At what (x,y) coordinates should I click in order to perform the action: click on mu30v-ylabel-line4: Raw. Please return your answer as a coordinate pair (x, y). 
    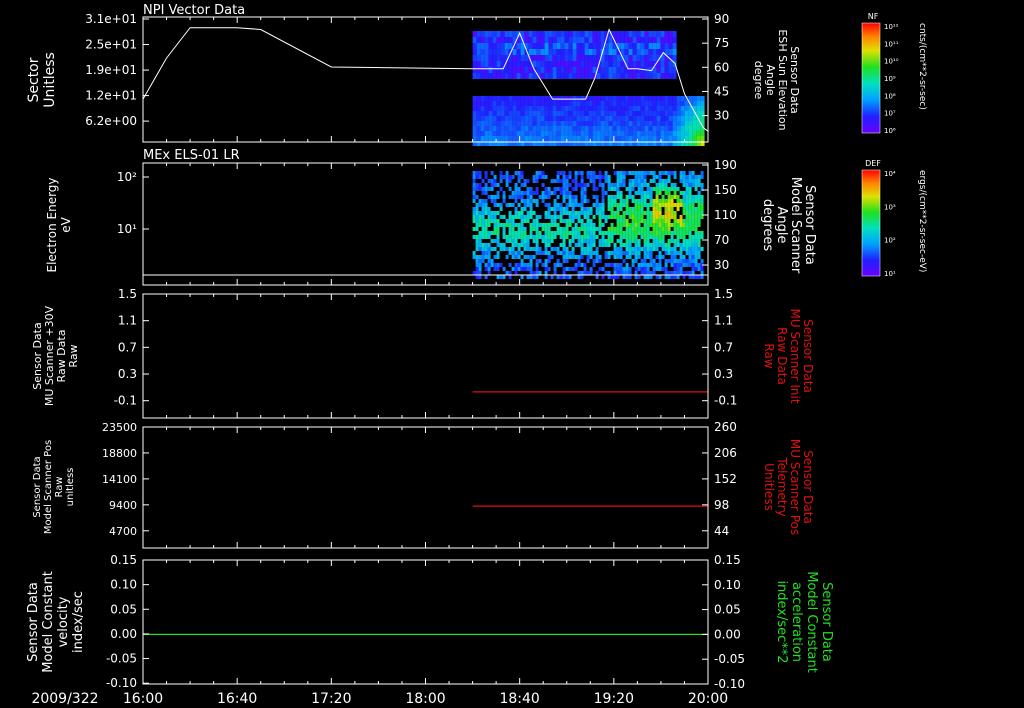
    Looking at the image, I should click on (73, 355).